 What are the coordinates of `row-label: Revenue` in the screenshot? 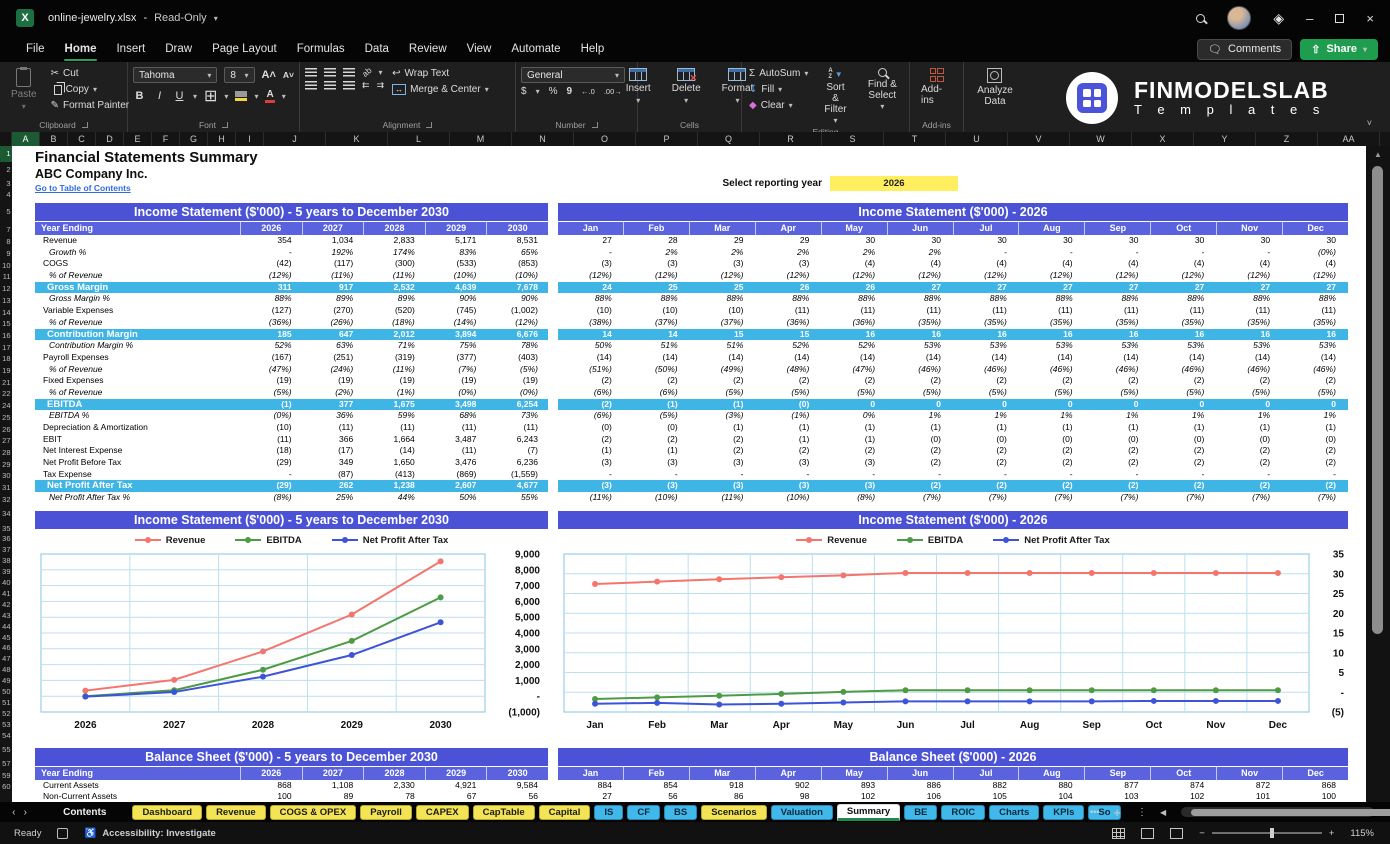 It's located at (137, 241).